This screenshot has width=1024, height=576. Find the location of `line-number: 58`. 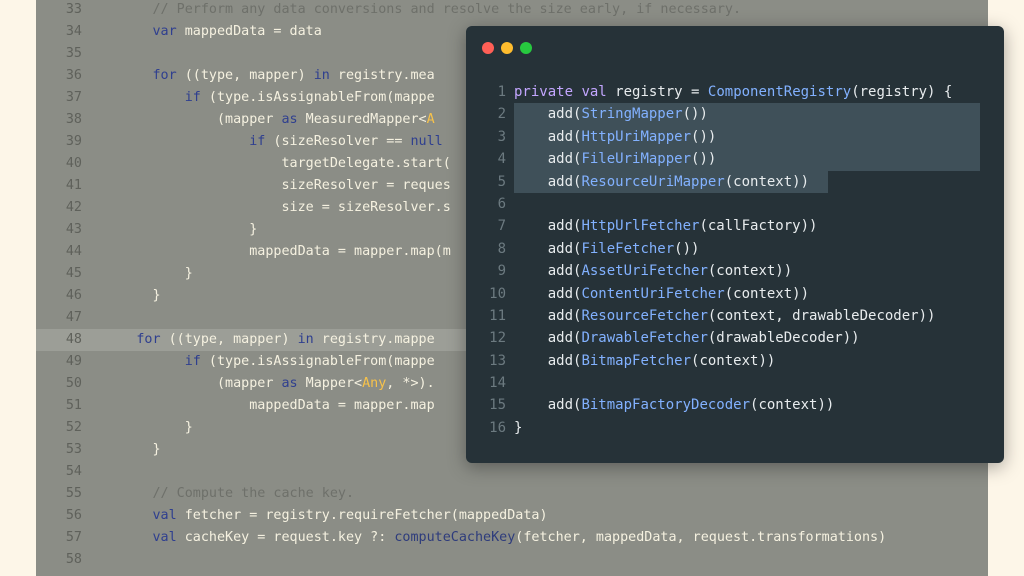

line-number: 58 is located at coordinates (73, 559).